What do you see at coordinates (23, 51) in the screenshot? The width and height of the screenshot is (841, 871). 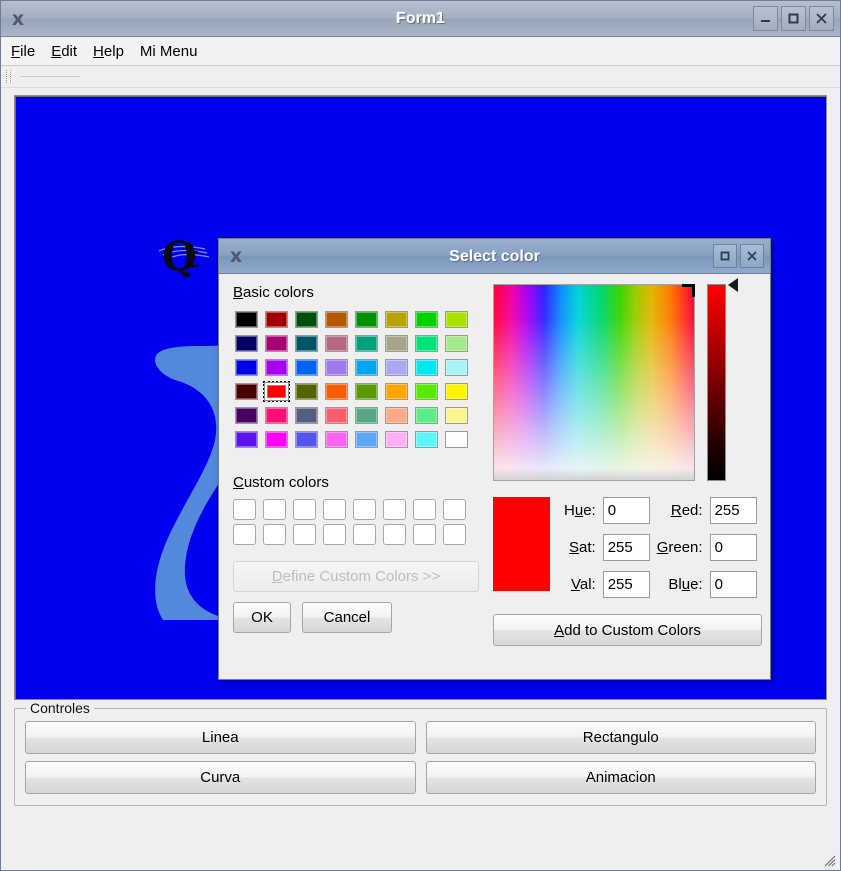 I see `menu-item-file: File` at bounding box center [23, 51].